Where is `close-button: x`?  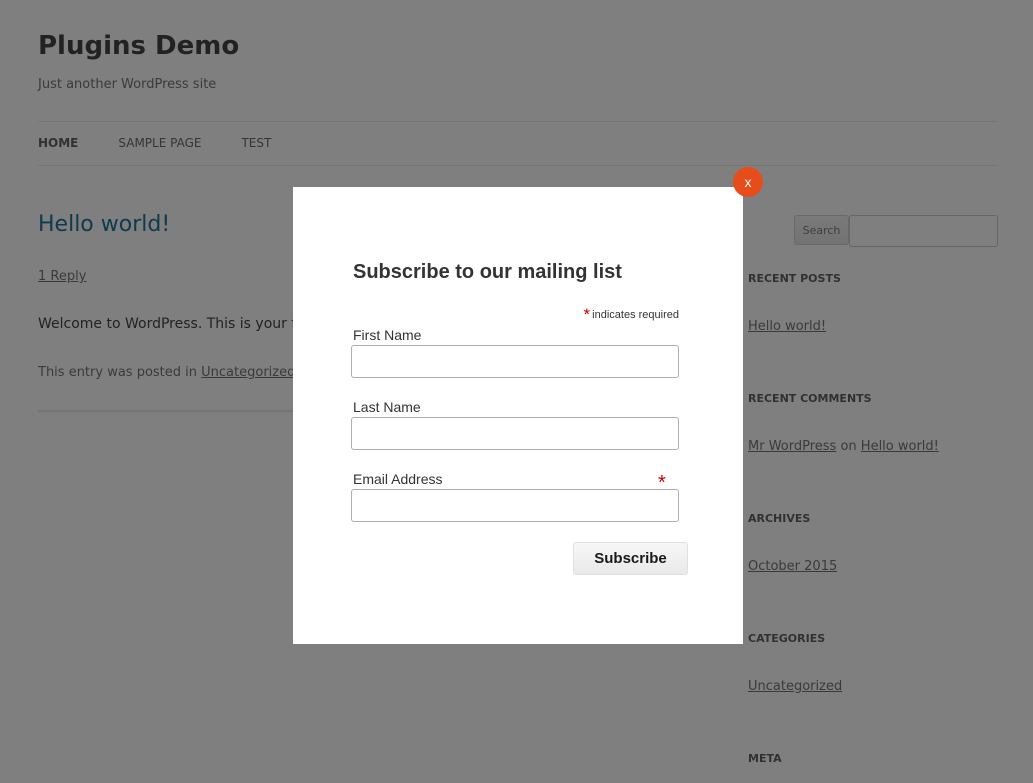 close-button: x is located at coordinates (748, 182).